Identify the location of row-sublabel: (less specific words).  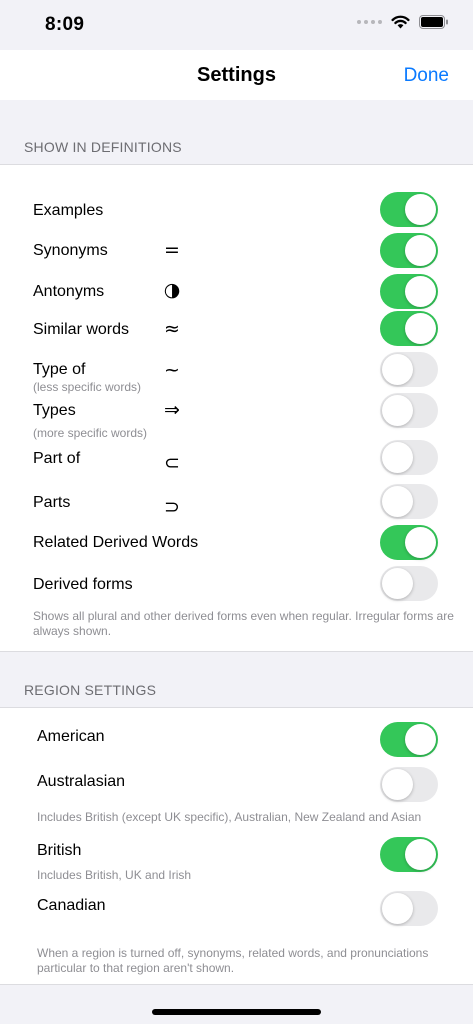
(87, 387).